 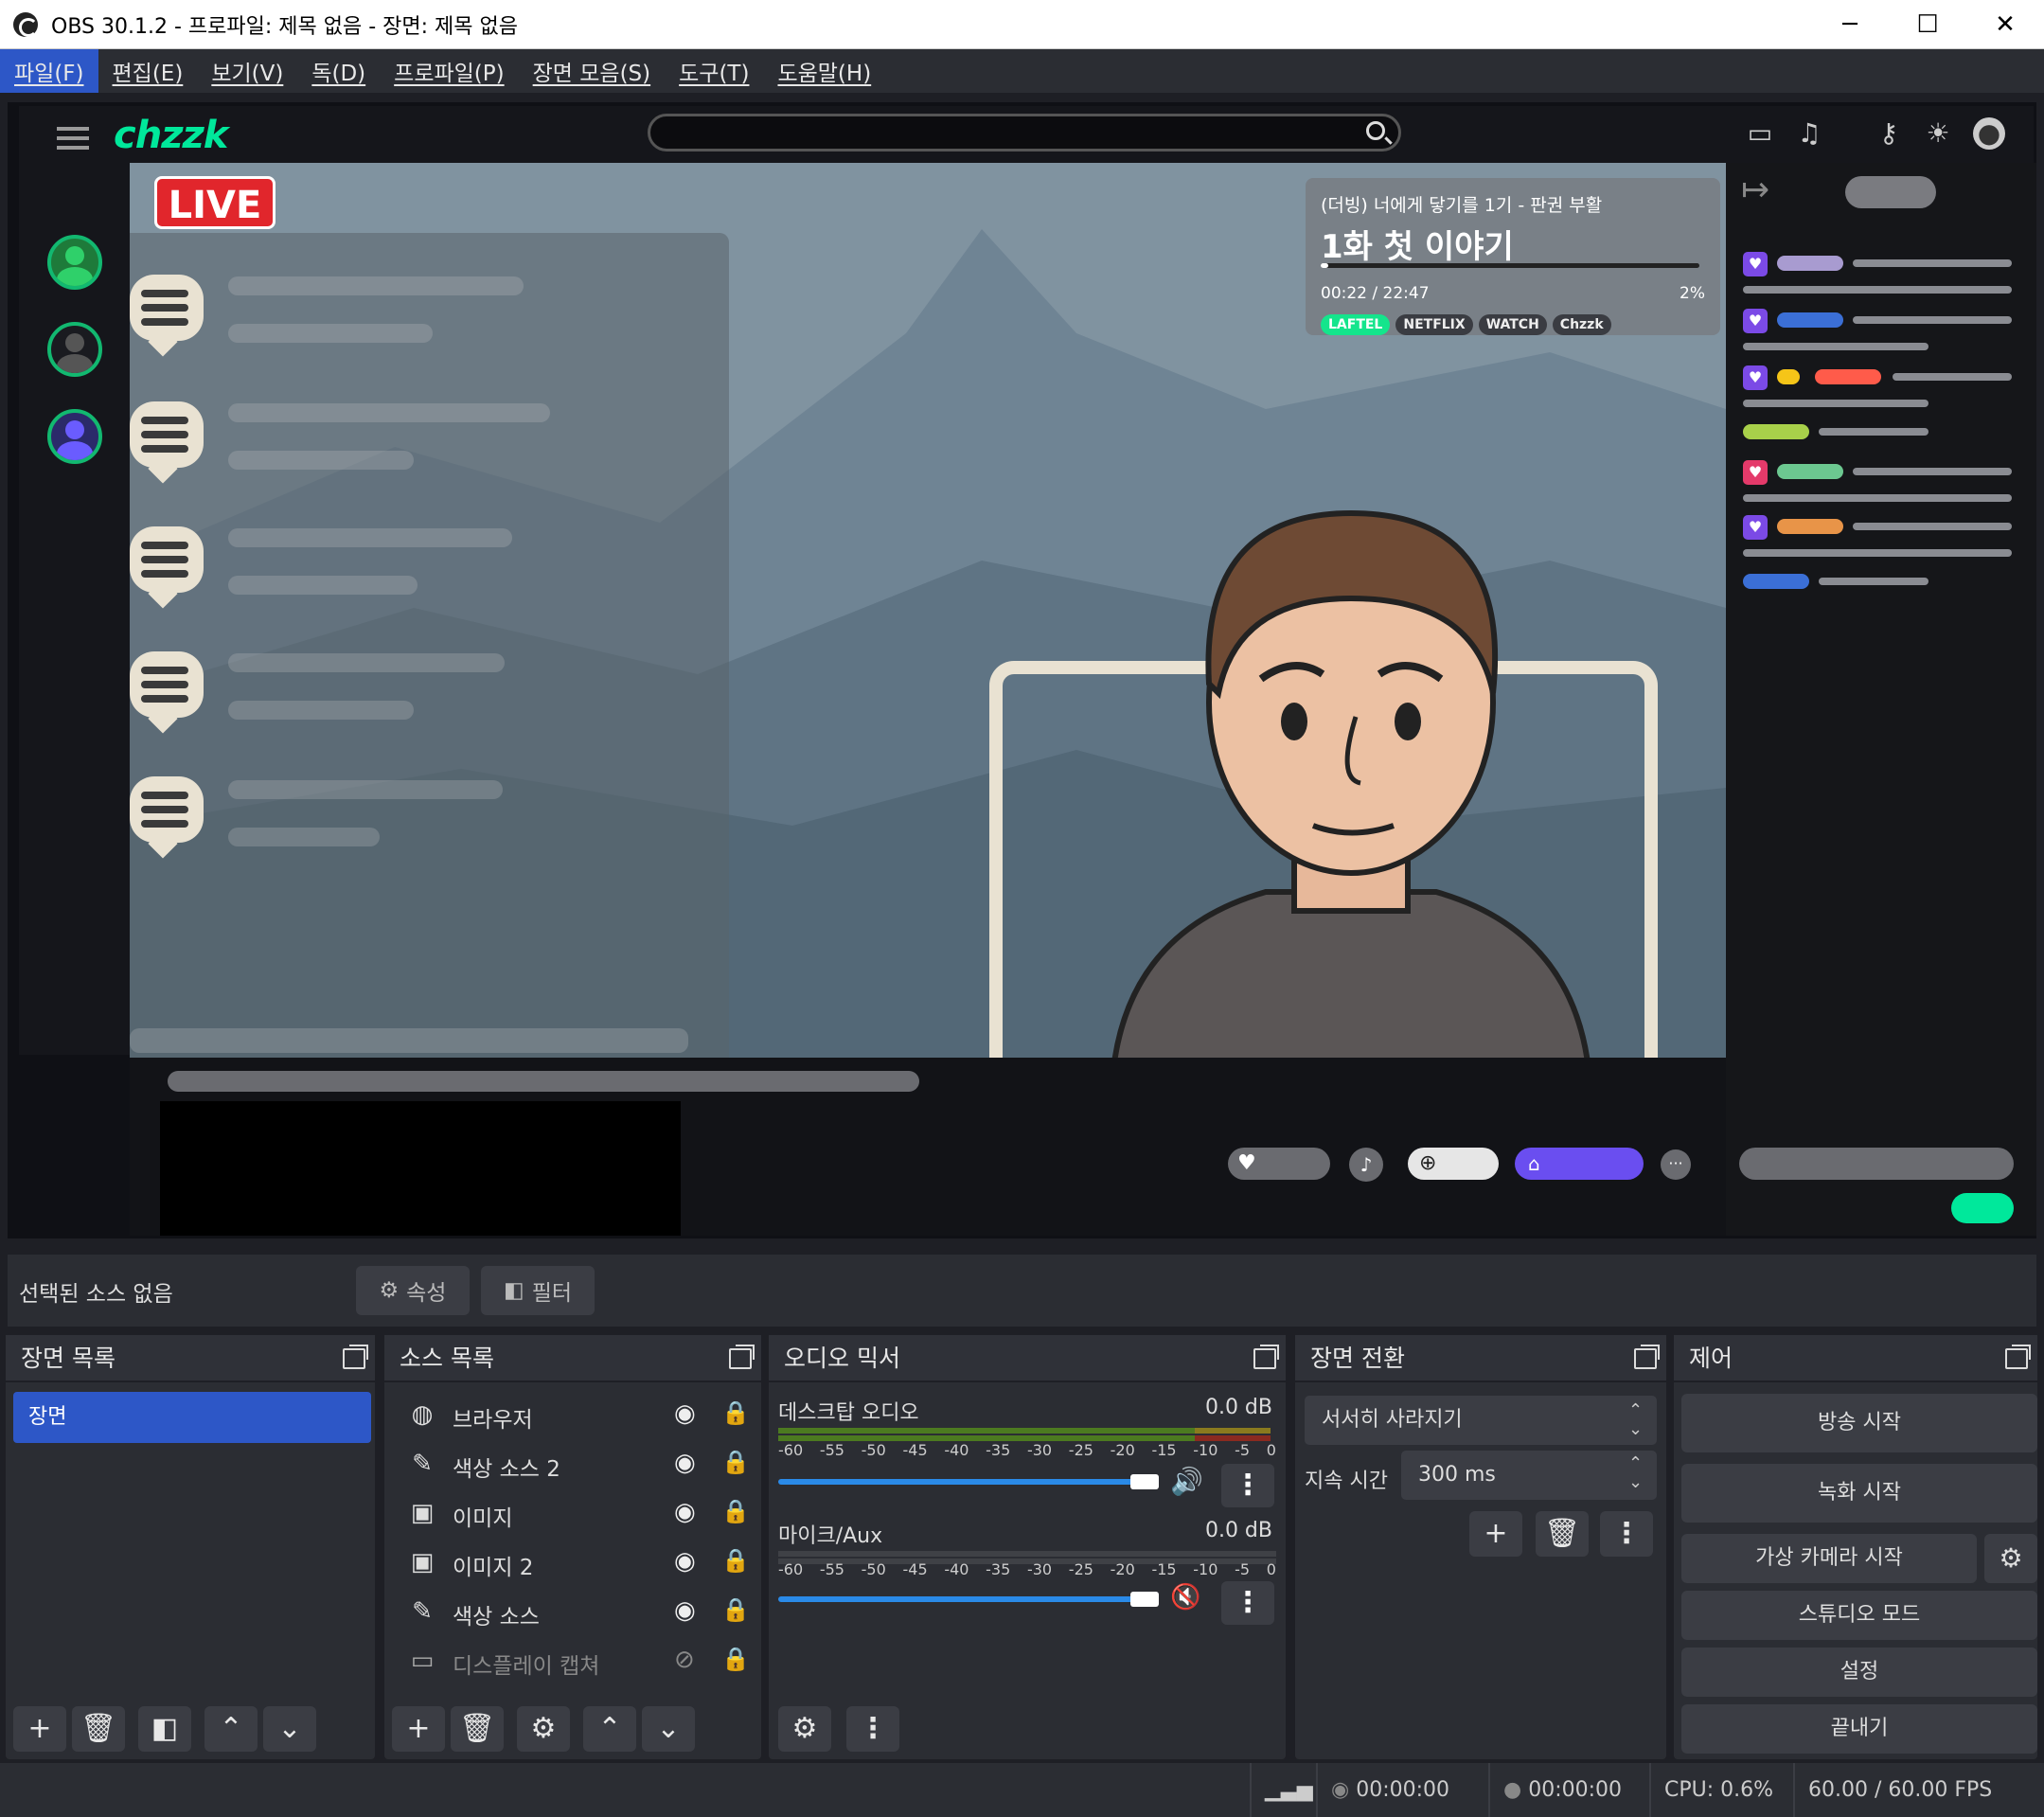 I want to click on menu-scene-collection: 장면 모음(S), so click(x=592, y=71).